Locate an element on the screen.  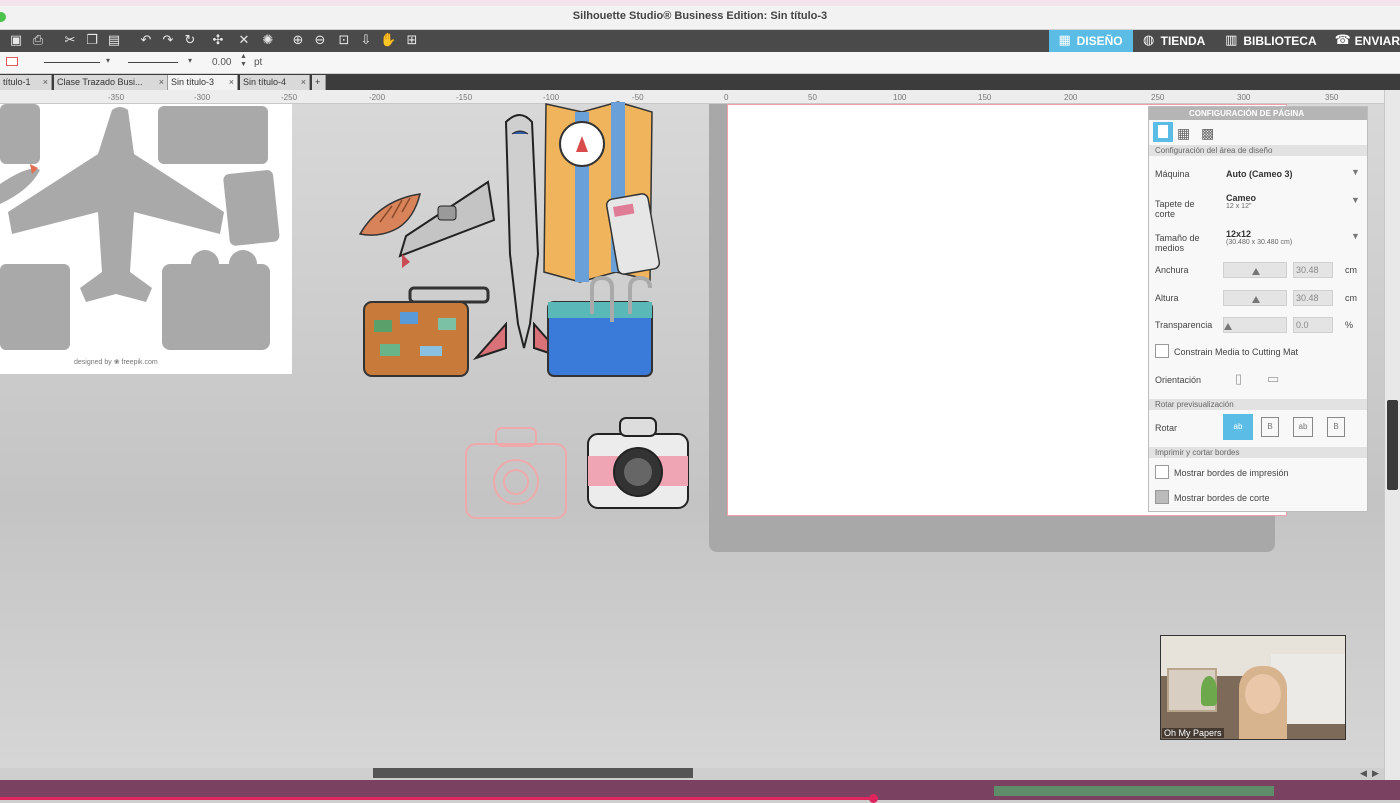
mat-label: Tapete de is located at coordinates (1175, 204).